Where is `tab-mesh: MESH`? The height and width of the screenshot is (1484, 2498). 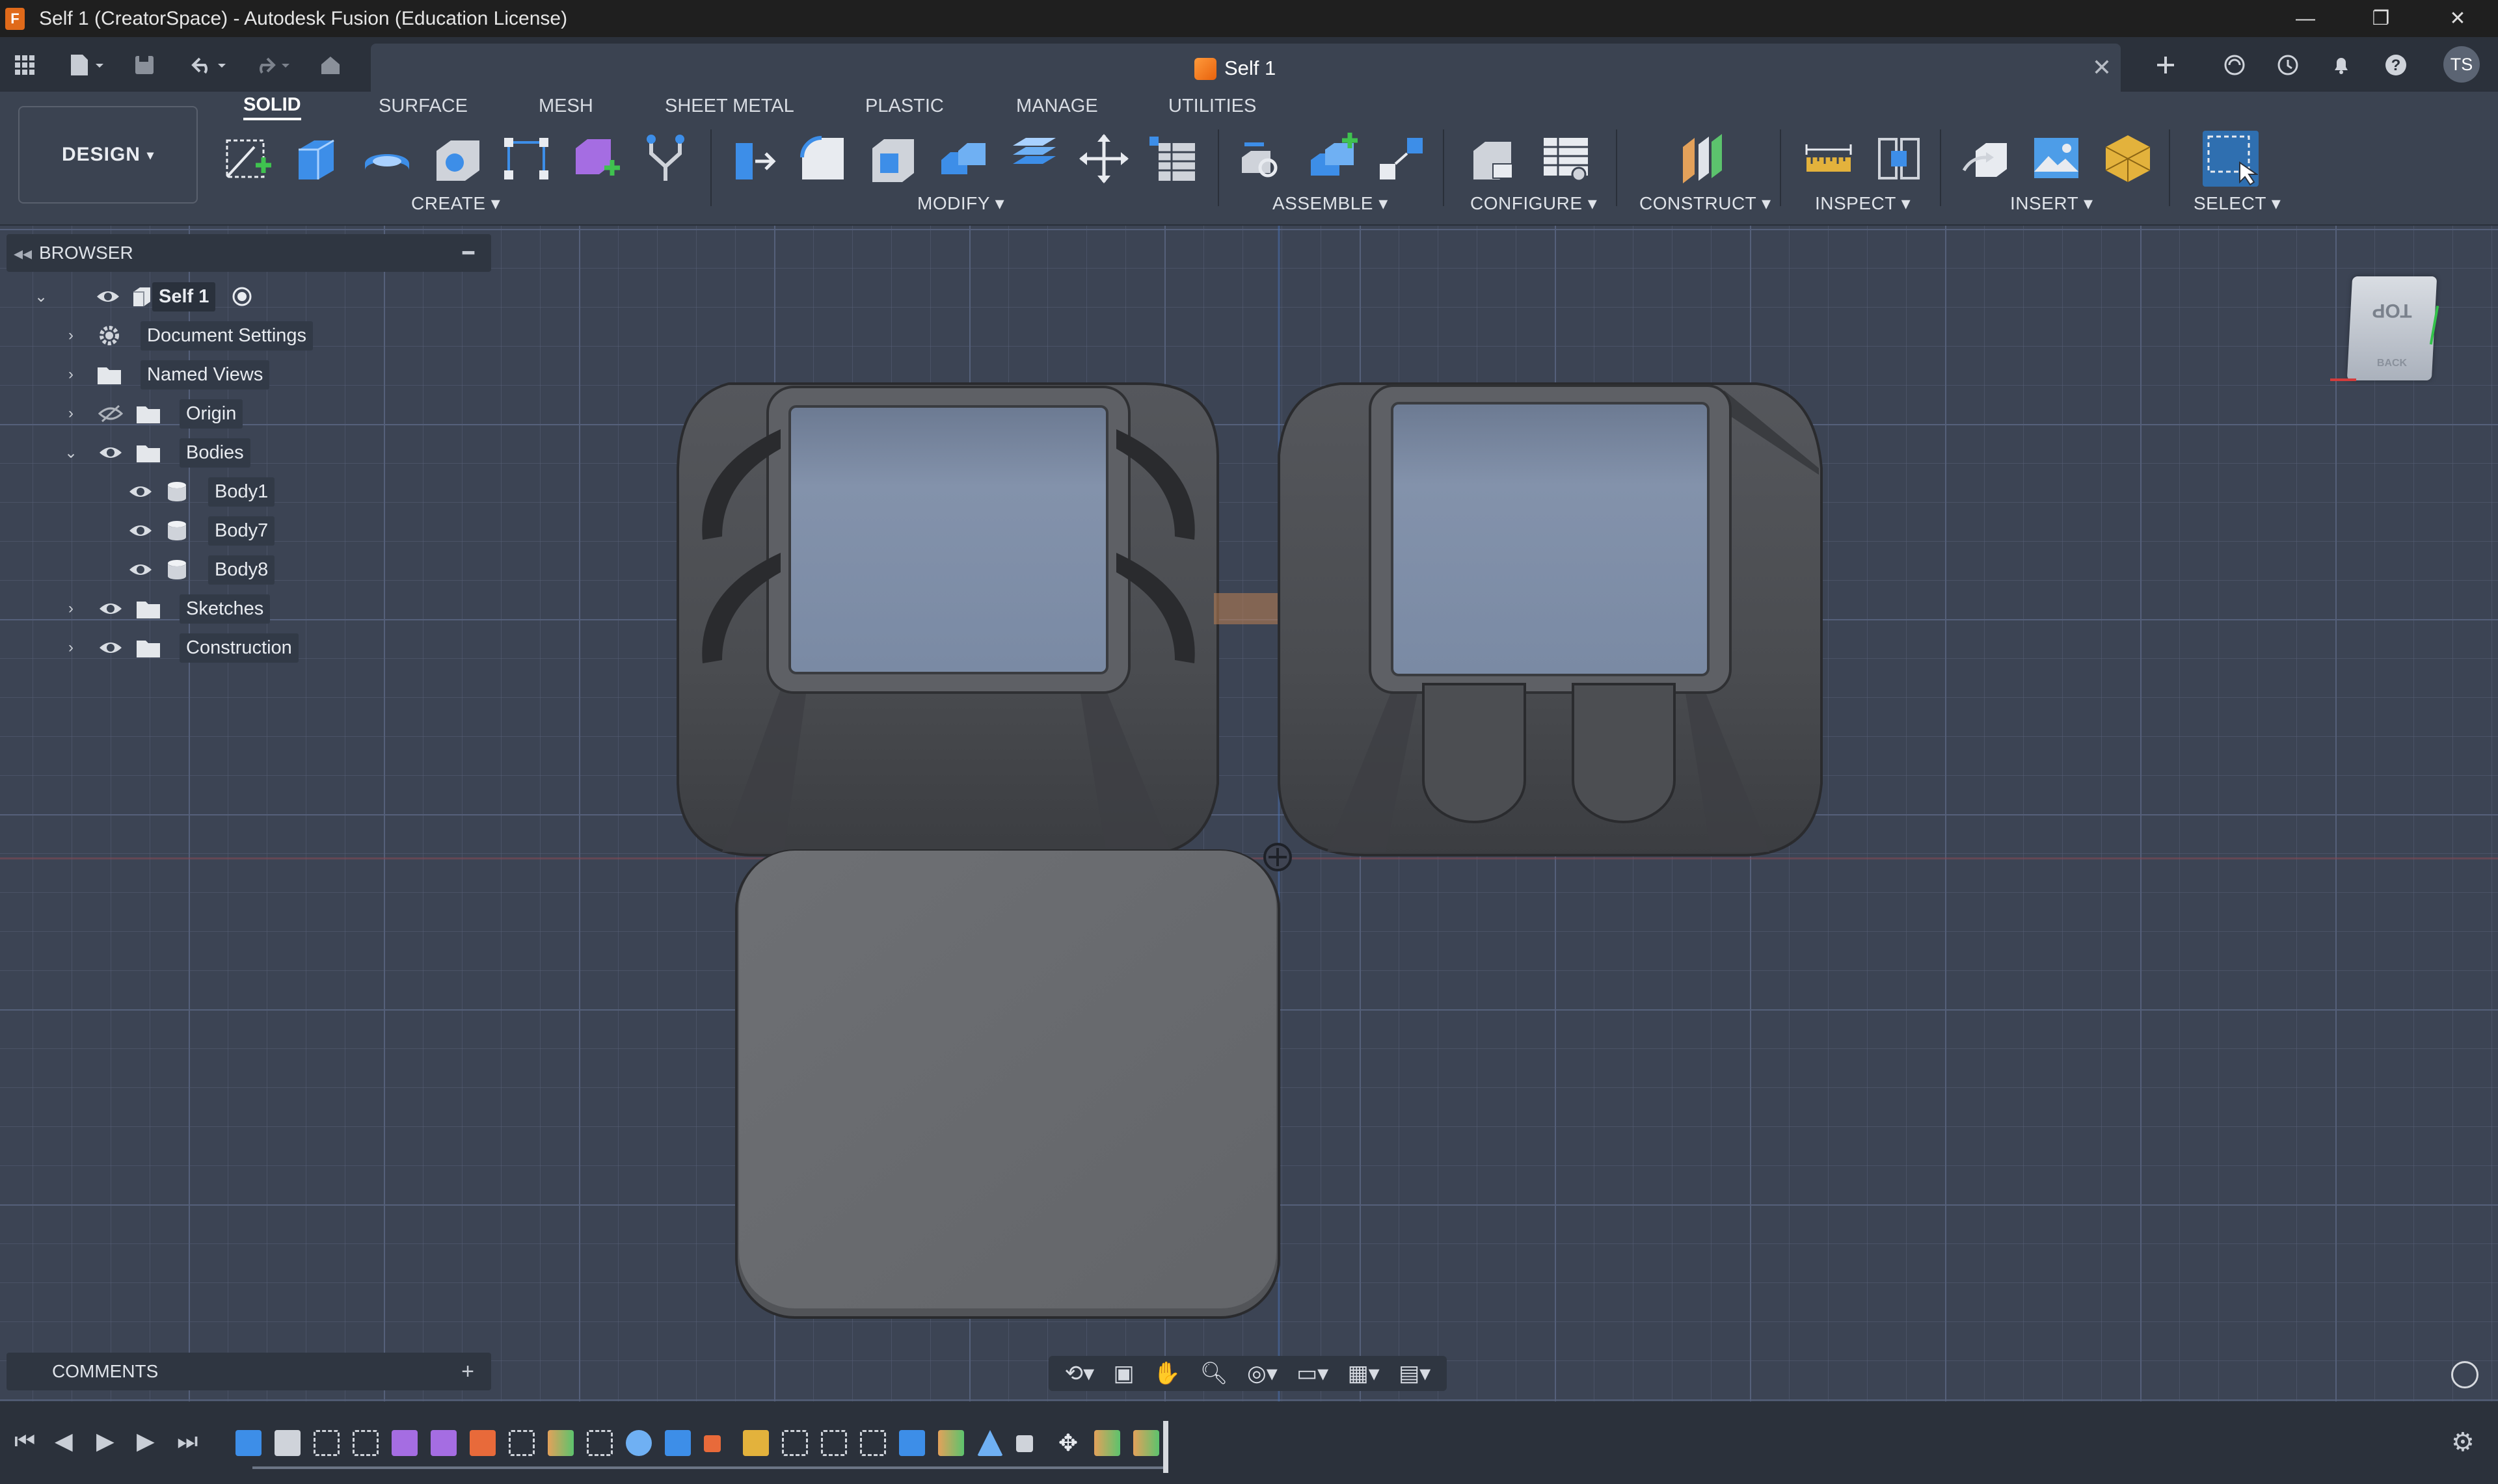 tab-mesh: MESH is located at coordinates (566, 106).